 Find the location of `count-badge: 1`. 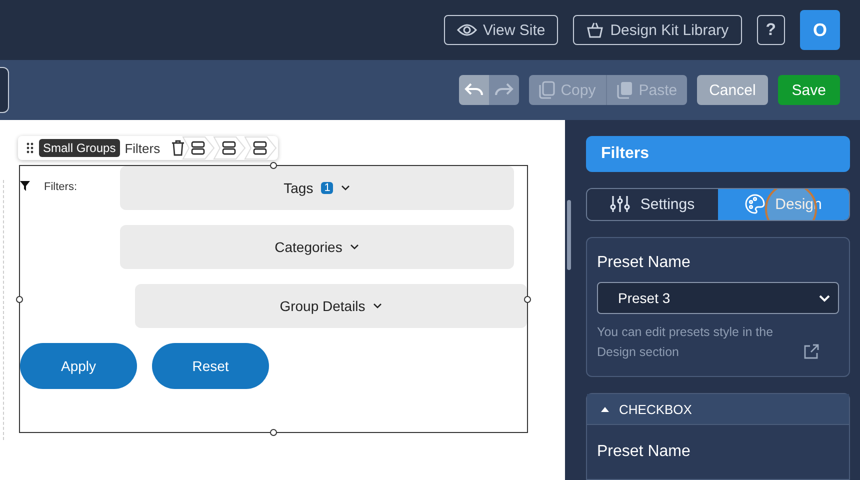

count-badge: 1 is located at coordinates (327, 188).